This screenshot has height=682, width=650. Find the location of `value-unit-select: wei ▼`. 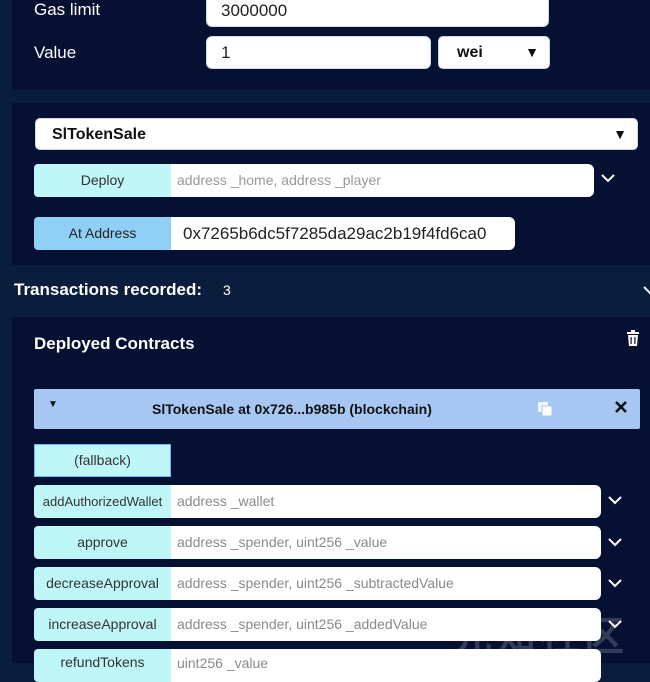

value-unit-select: wei ▼ is located at coordinates (494, 52).